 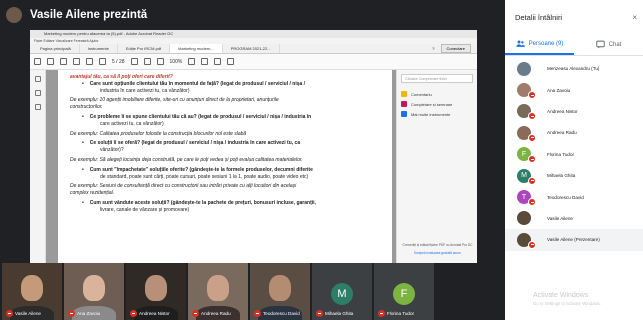 I want to click on tile-name: Vasile Ailene, so click(x=28, y=313).